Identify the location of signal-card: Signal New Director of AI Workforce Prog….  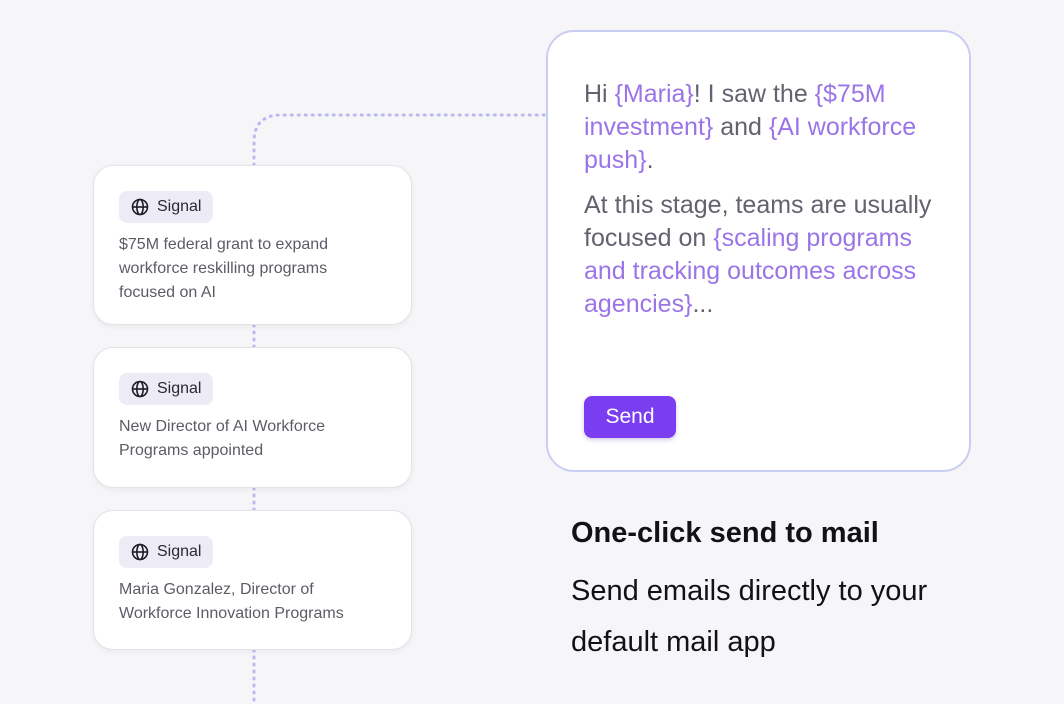
(252, 417).